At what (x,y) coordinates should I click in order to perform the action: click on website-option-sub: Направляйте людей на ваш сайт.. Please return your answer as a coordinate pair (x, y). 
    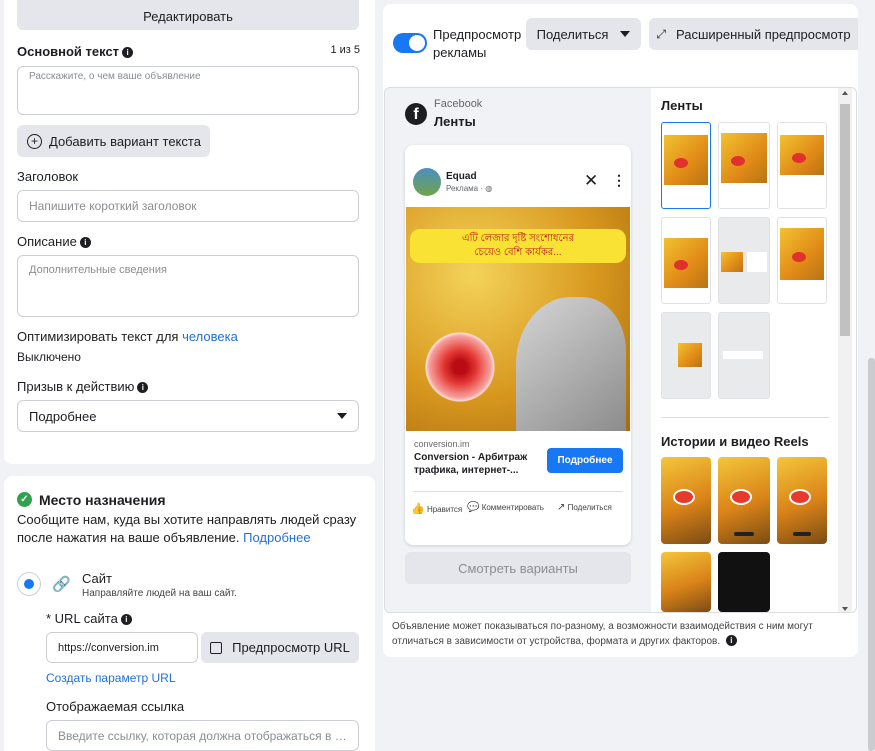
    Looking at the image, I should click on (159, 593).